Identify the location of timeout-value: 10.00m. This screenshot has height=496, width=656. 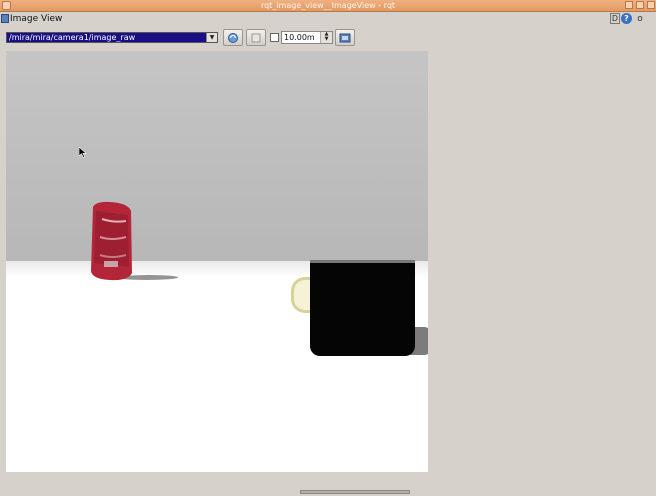
(299, 37).